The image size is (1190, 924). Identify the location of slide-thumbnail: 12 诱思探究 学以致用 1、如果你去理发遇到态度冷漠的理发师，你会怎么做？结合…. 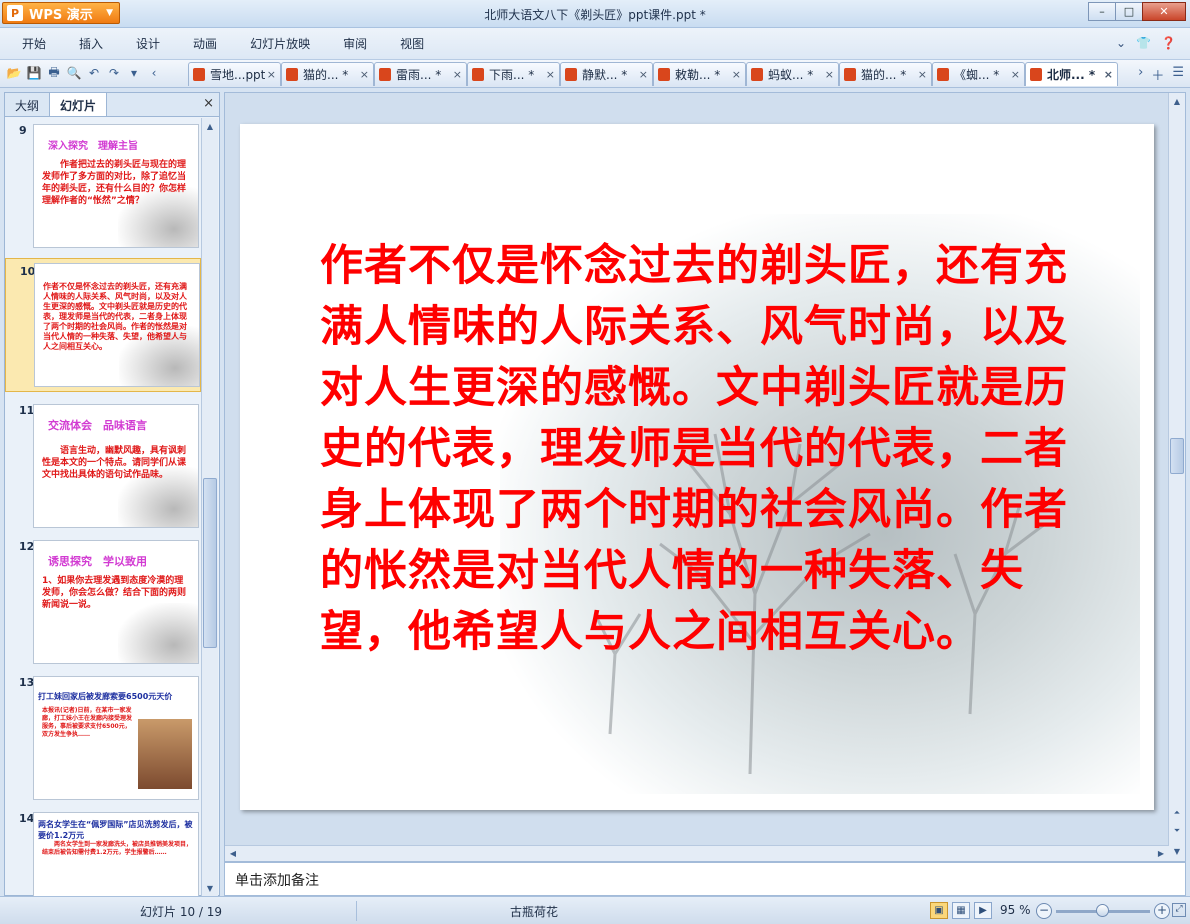
(103, 601).